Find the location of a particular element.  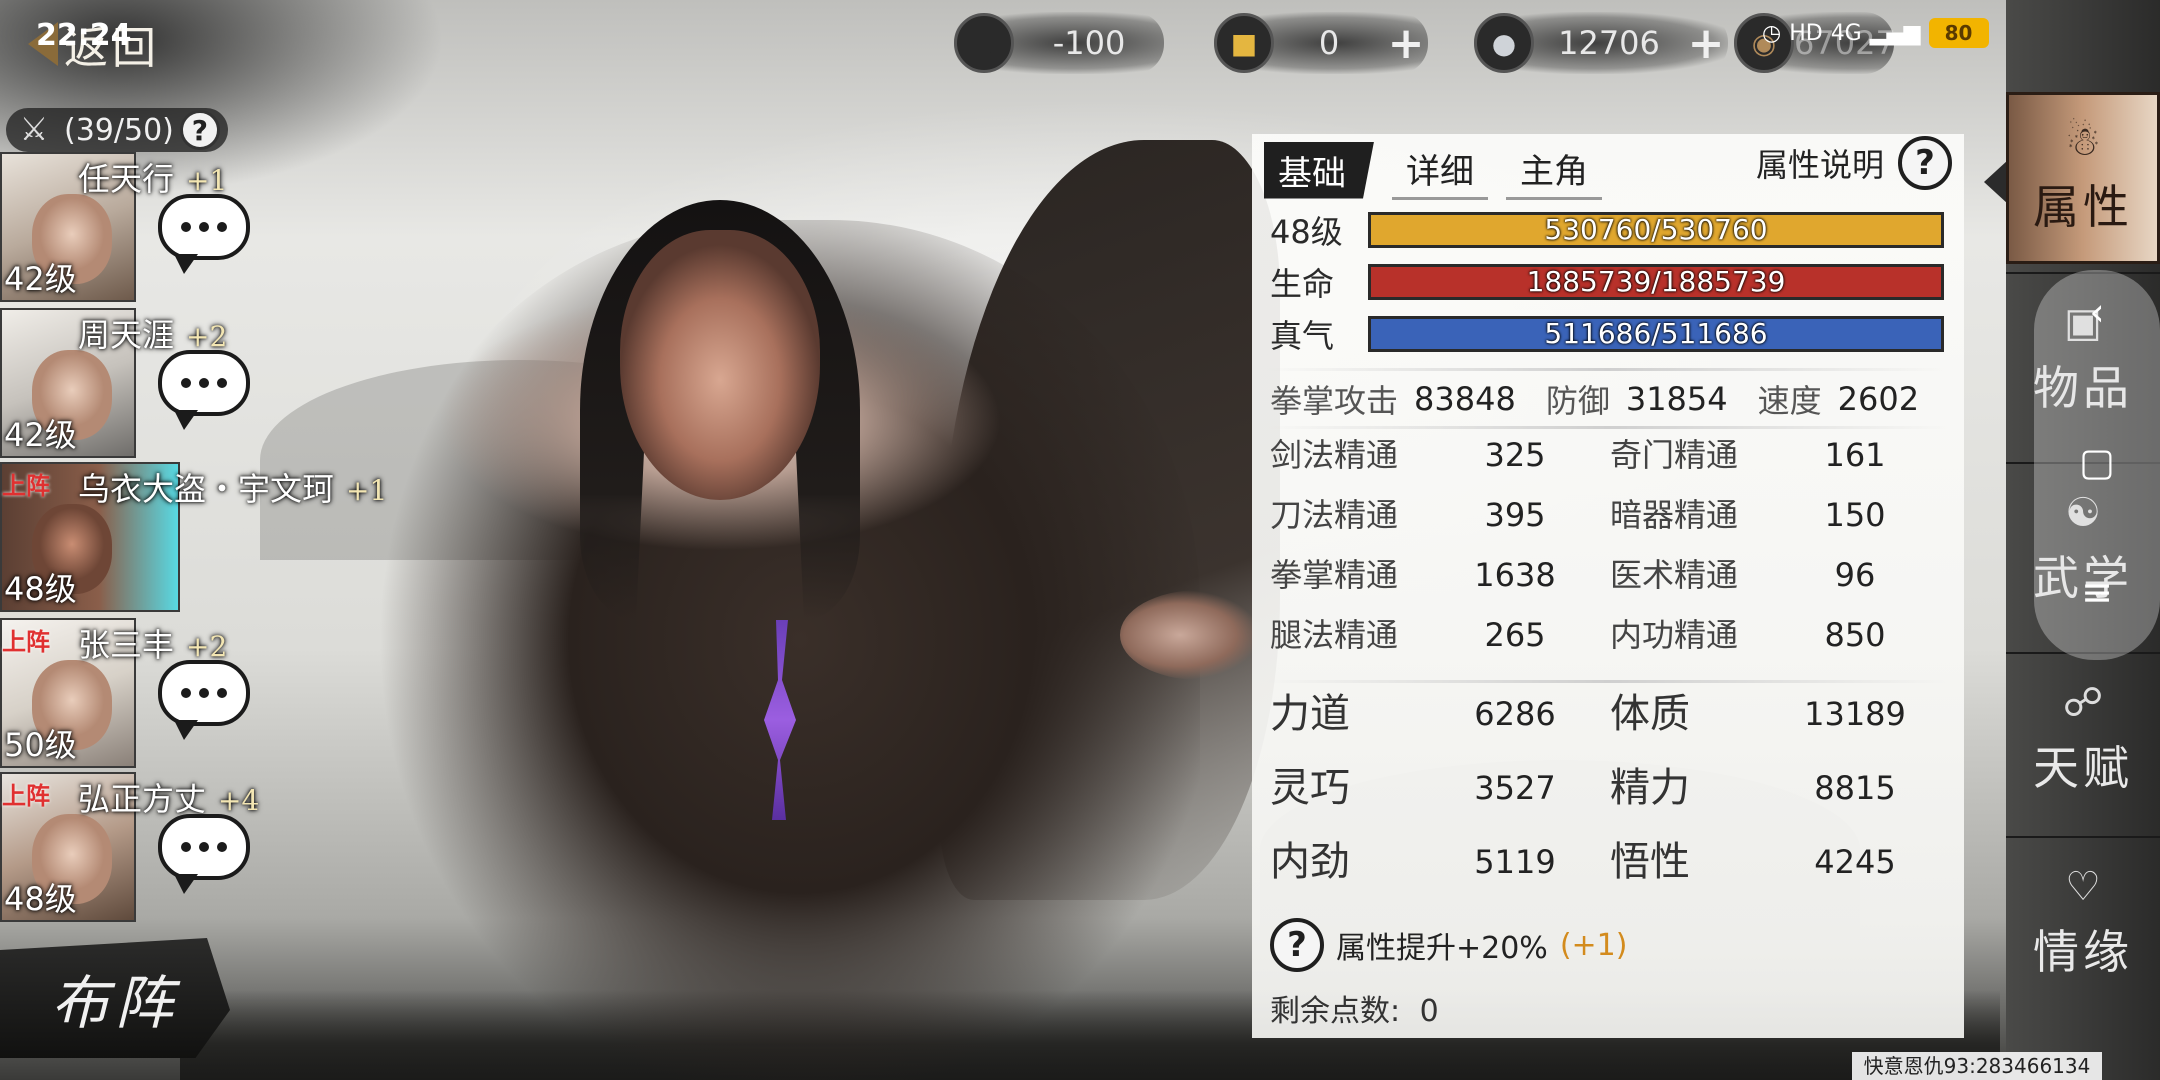

menu-label: 属性 is located at coordinates (2083, 207).